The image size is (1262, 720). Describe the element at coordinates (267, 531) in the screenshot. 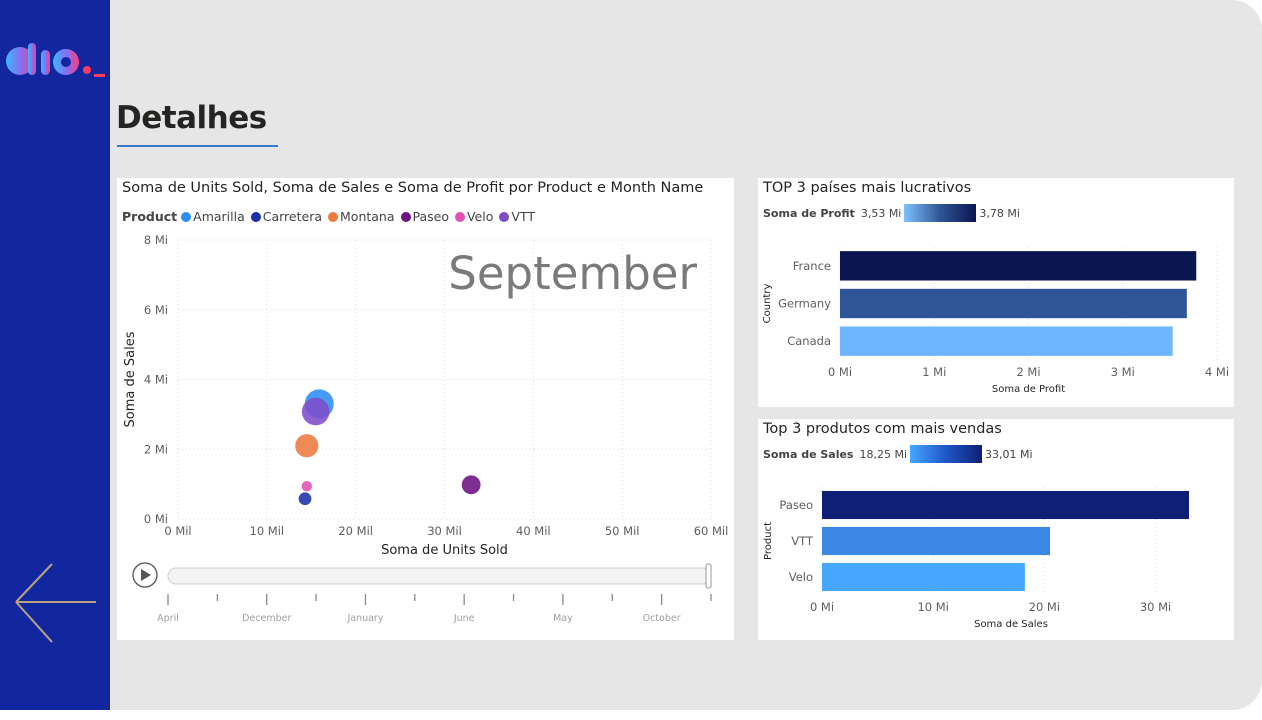

I see `x-tick-label: 10 Mil` at that location.